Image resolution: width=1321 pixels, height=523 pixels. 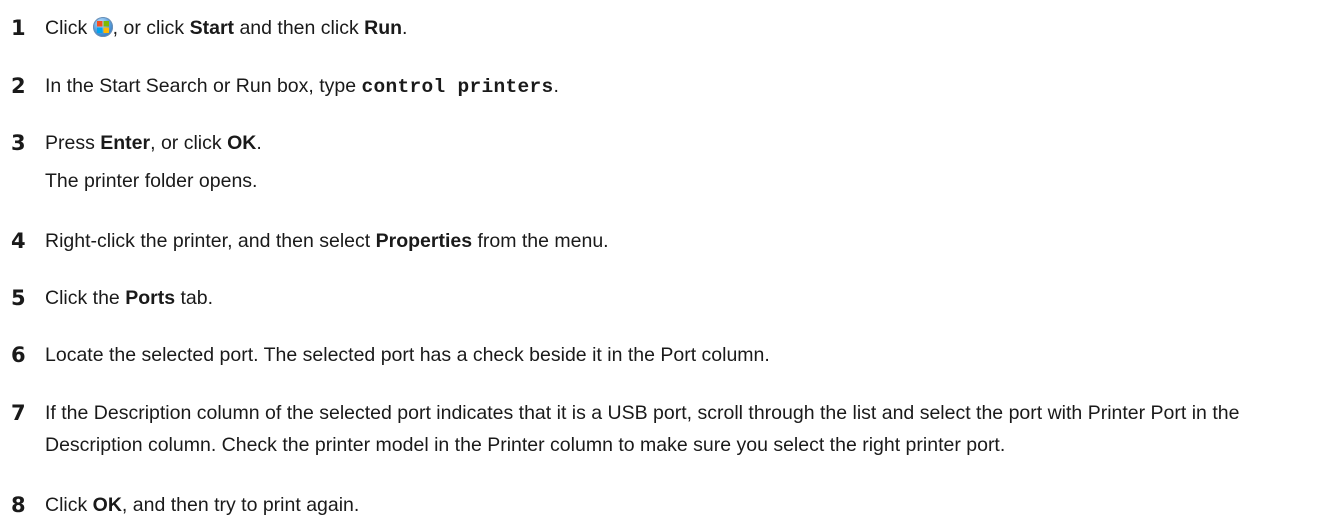 What do you see at coordinates (18, 298) in the screenshot?
I see `step-number: 5` at bounding box center [18, 298].